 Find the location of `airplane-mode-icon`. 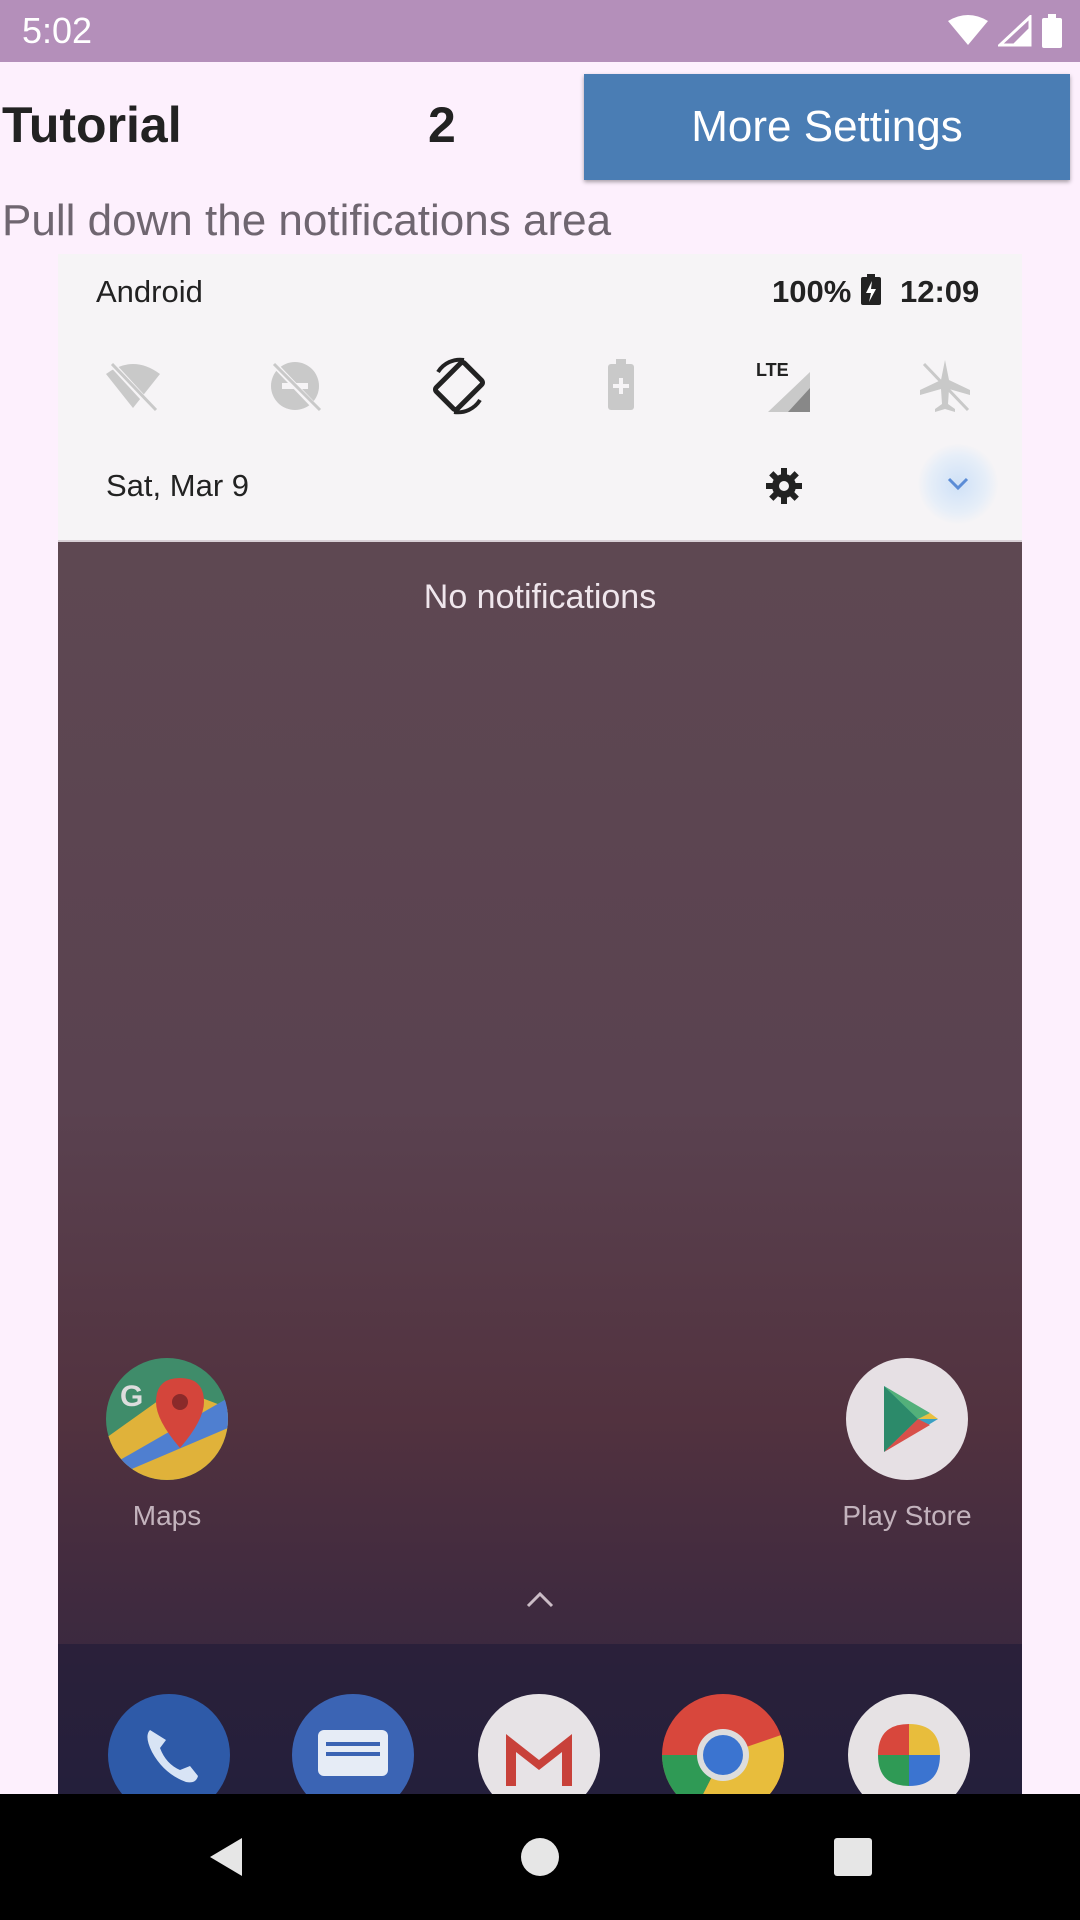

airplane-mode-icon is located at coordinates (945, 386).